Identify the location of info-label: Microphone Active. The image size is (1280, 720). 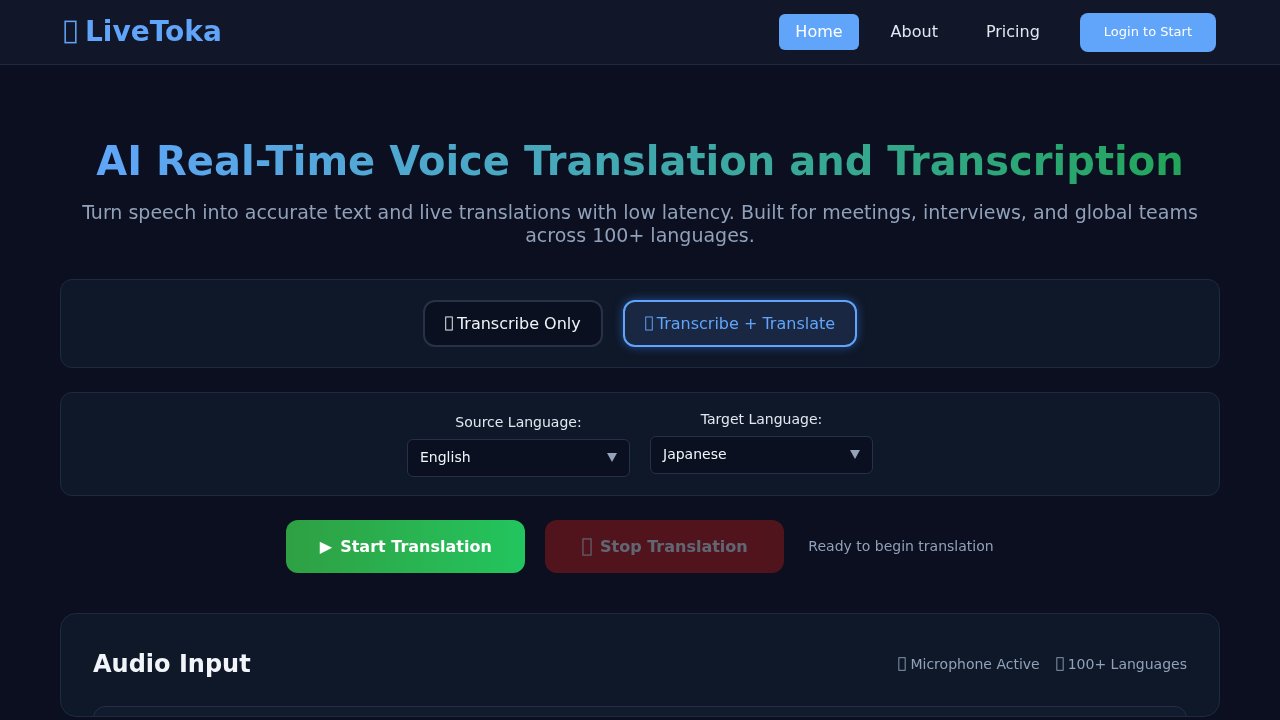
(975, 664).